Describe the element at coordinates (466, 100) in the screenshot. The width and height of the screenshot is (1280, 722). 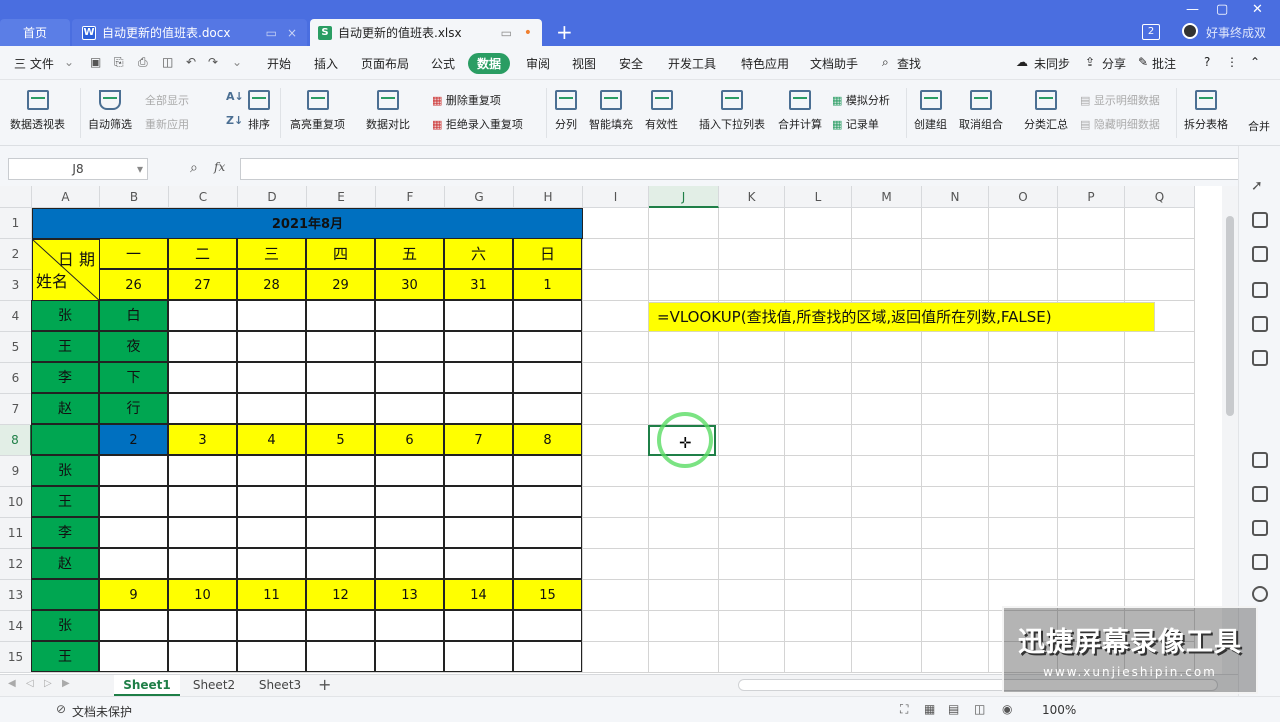
I see `remove-duplicates-button: ▦ 删除重复项` at that location.